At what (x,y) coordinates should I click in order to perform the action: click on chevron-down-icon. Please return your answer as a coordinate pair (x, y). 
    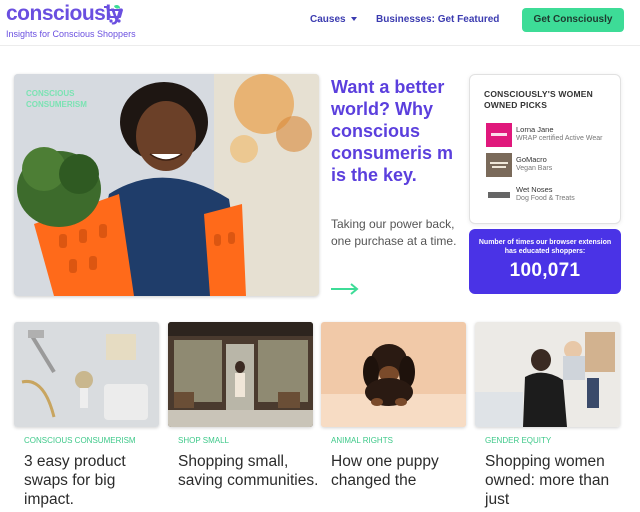
    Looking at the image, I should click on (353, 19).